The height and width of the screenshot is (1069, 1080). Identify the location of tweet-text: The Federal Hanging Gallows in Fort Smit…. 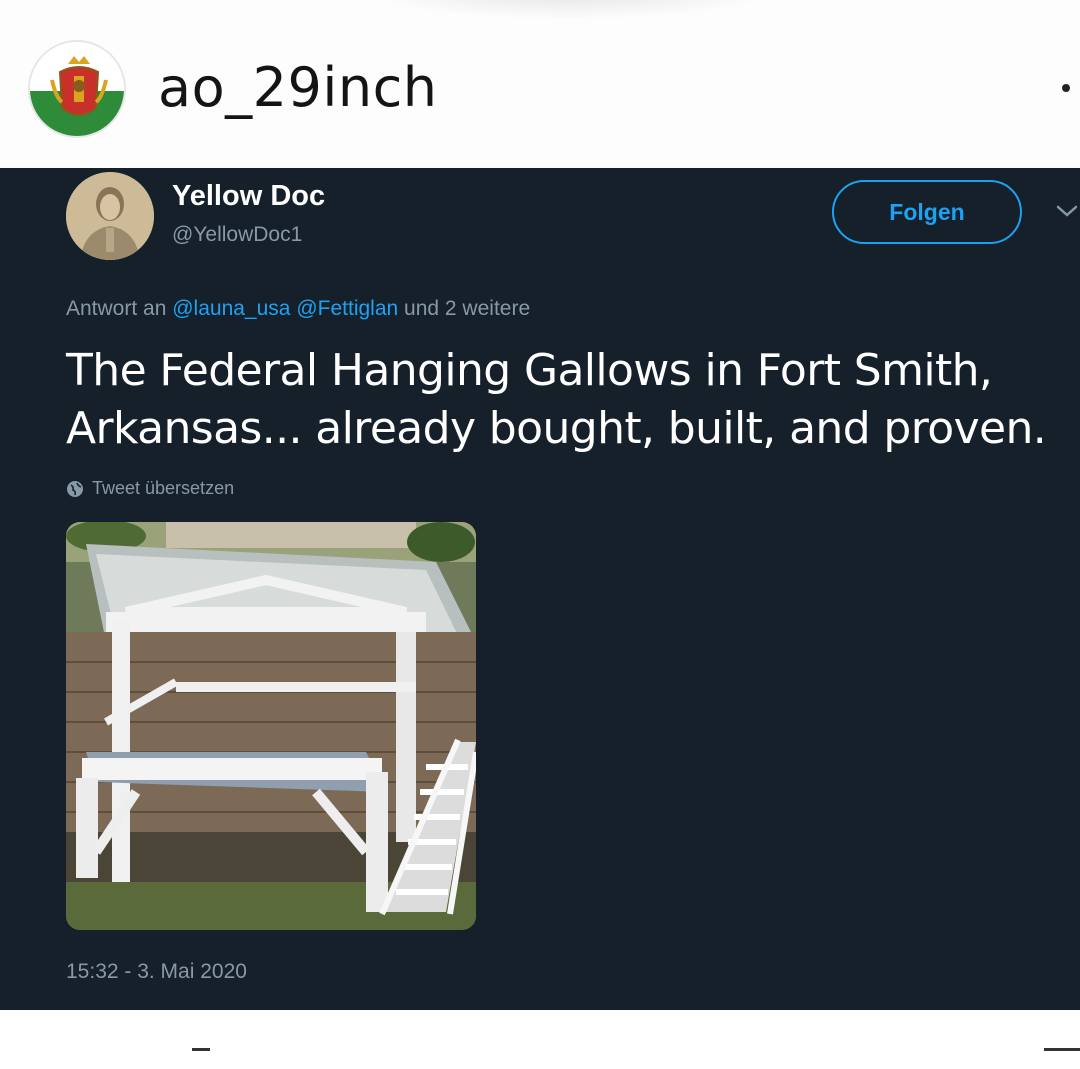
(556, 399).